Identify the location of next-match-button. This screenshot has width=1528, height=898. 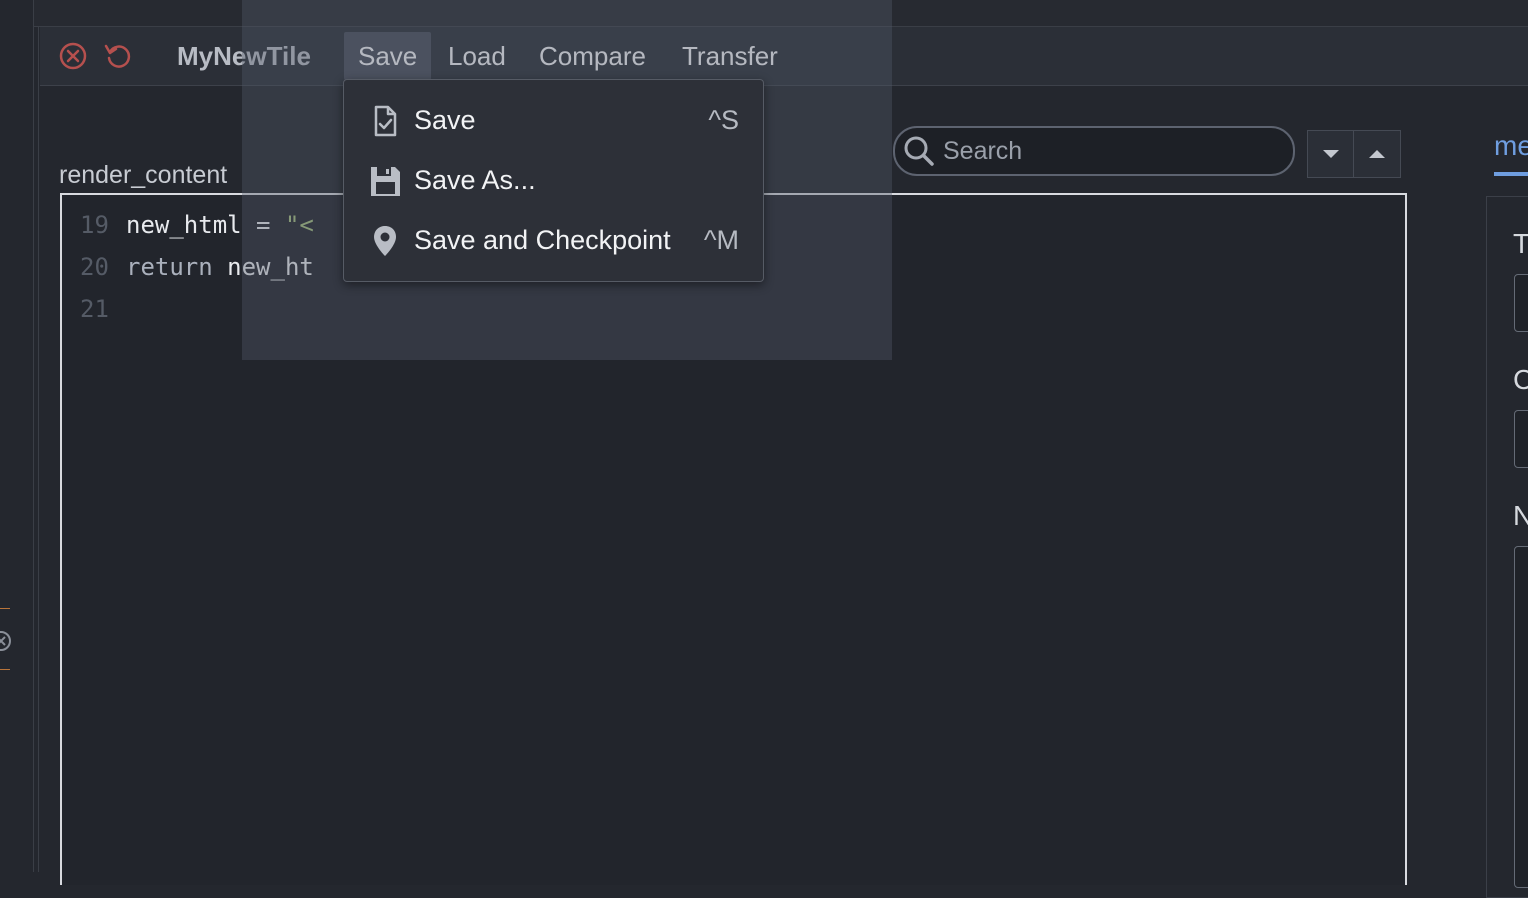
(1331, 154).